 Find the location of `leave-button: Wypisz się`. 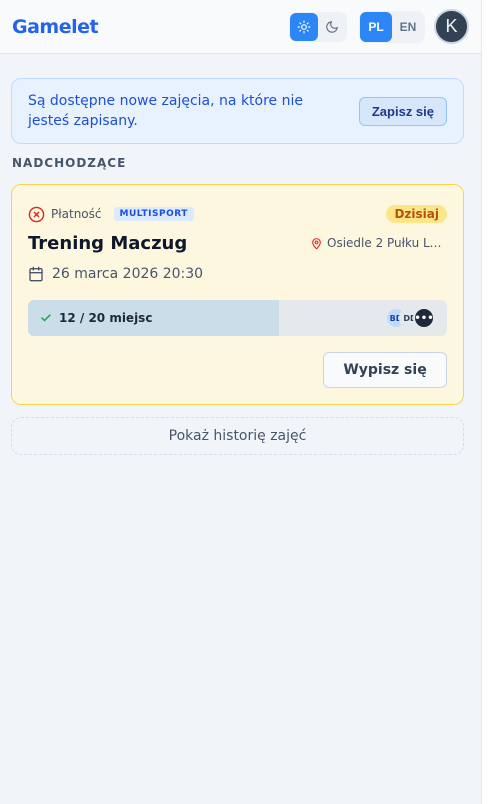

leave-button: Wypisz się is located at coordinates (385, 370).